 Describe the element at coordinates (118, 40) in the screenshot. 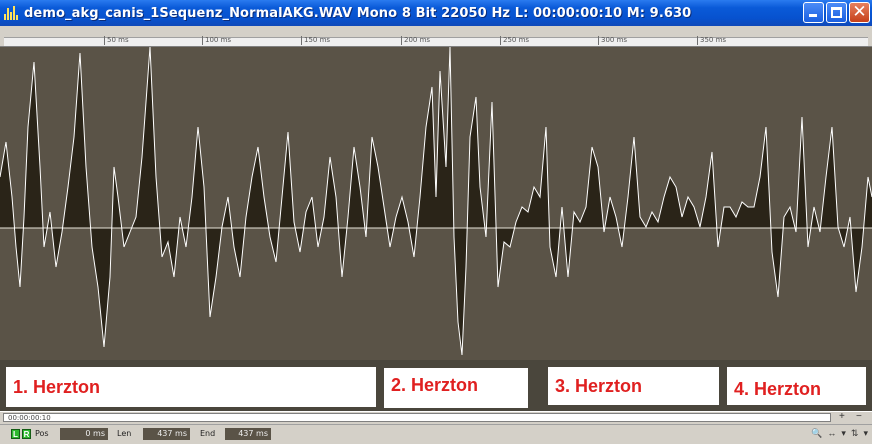

I see `ruler-tick-label: 50 ms` at that location.